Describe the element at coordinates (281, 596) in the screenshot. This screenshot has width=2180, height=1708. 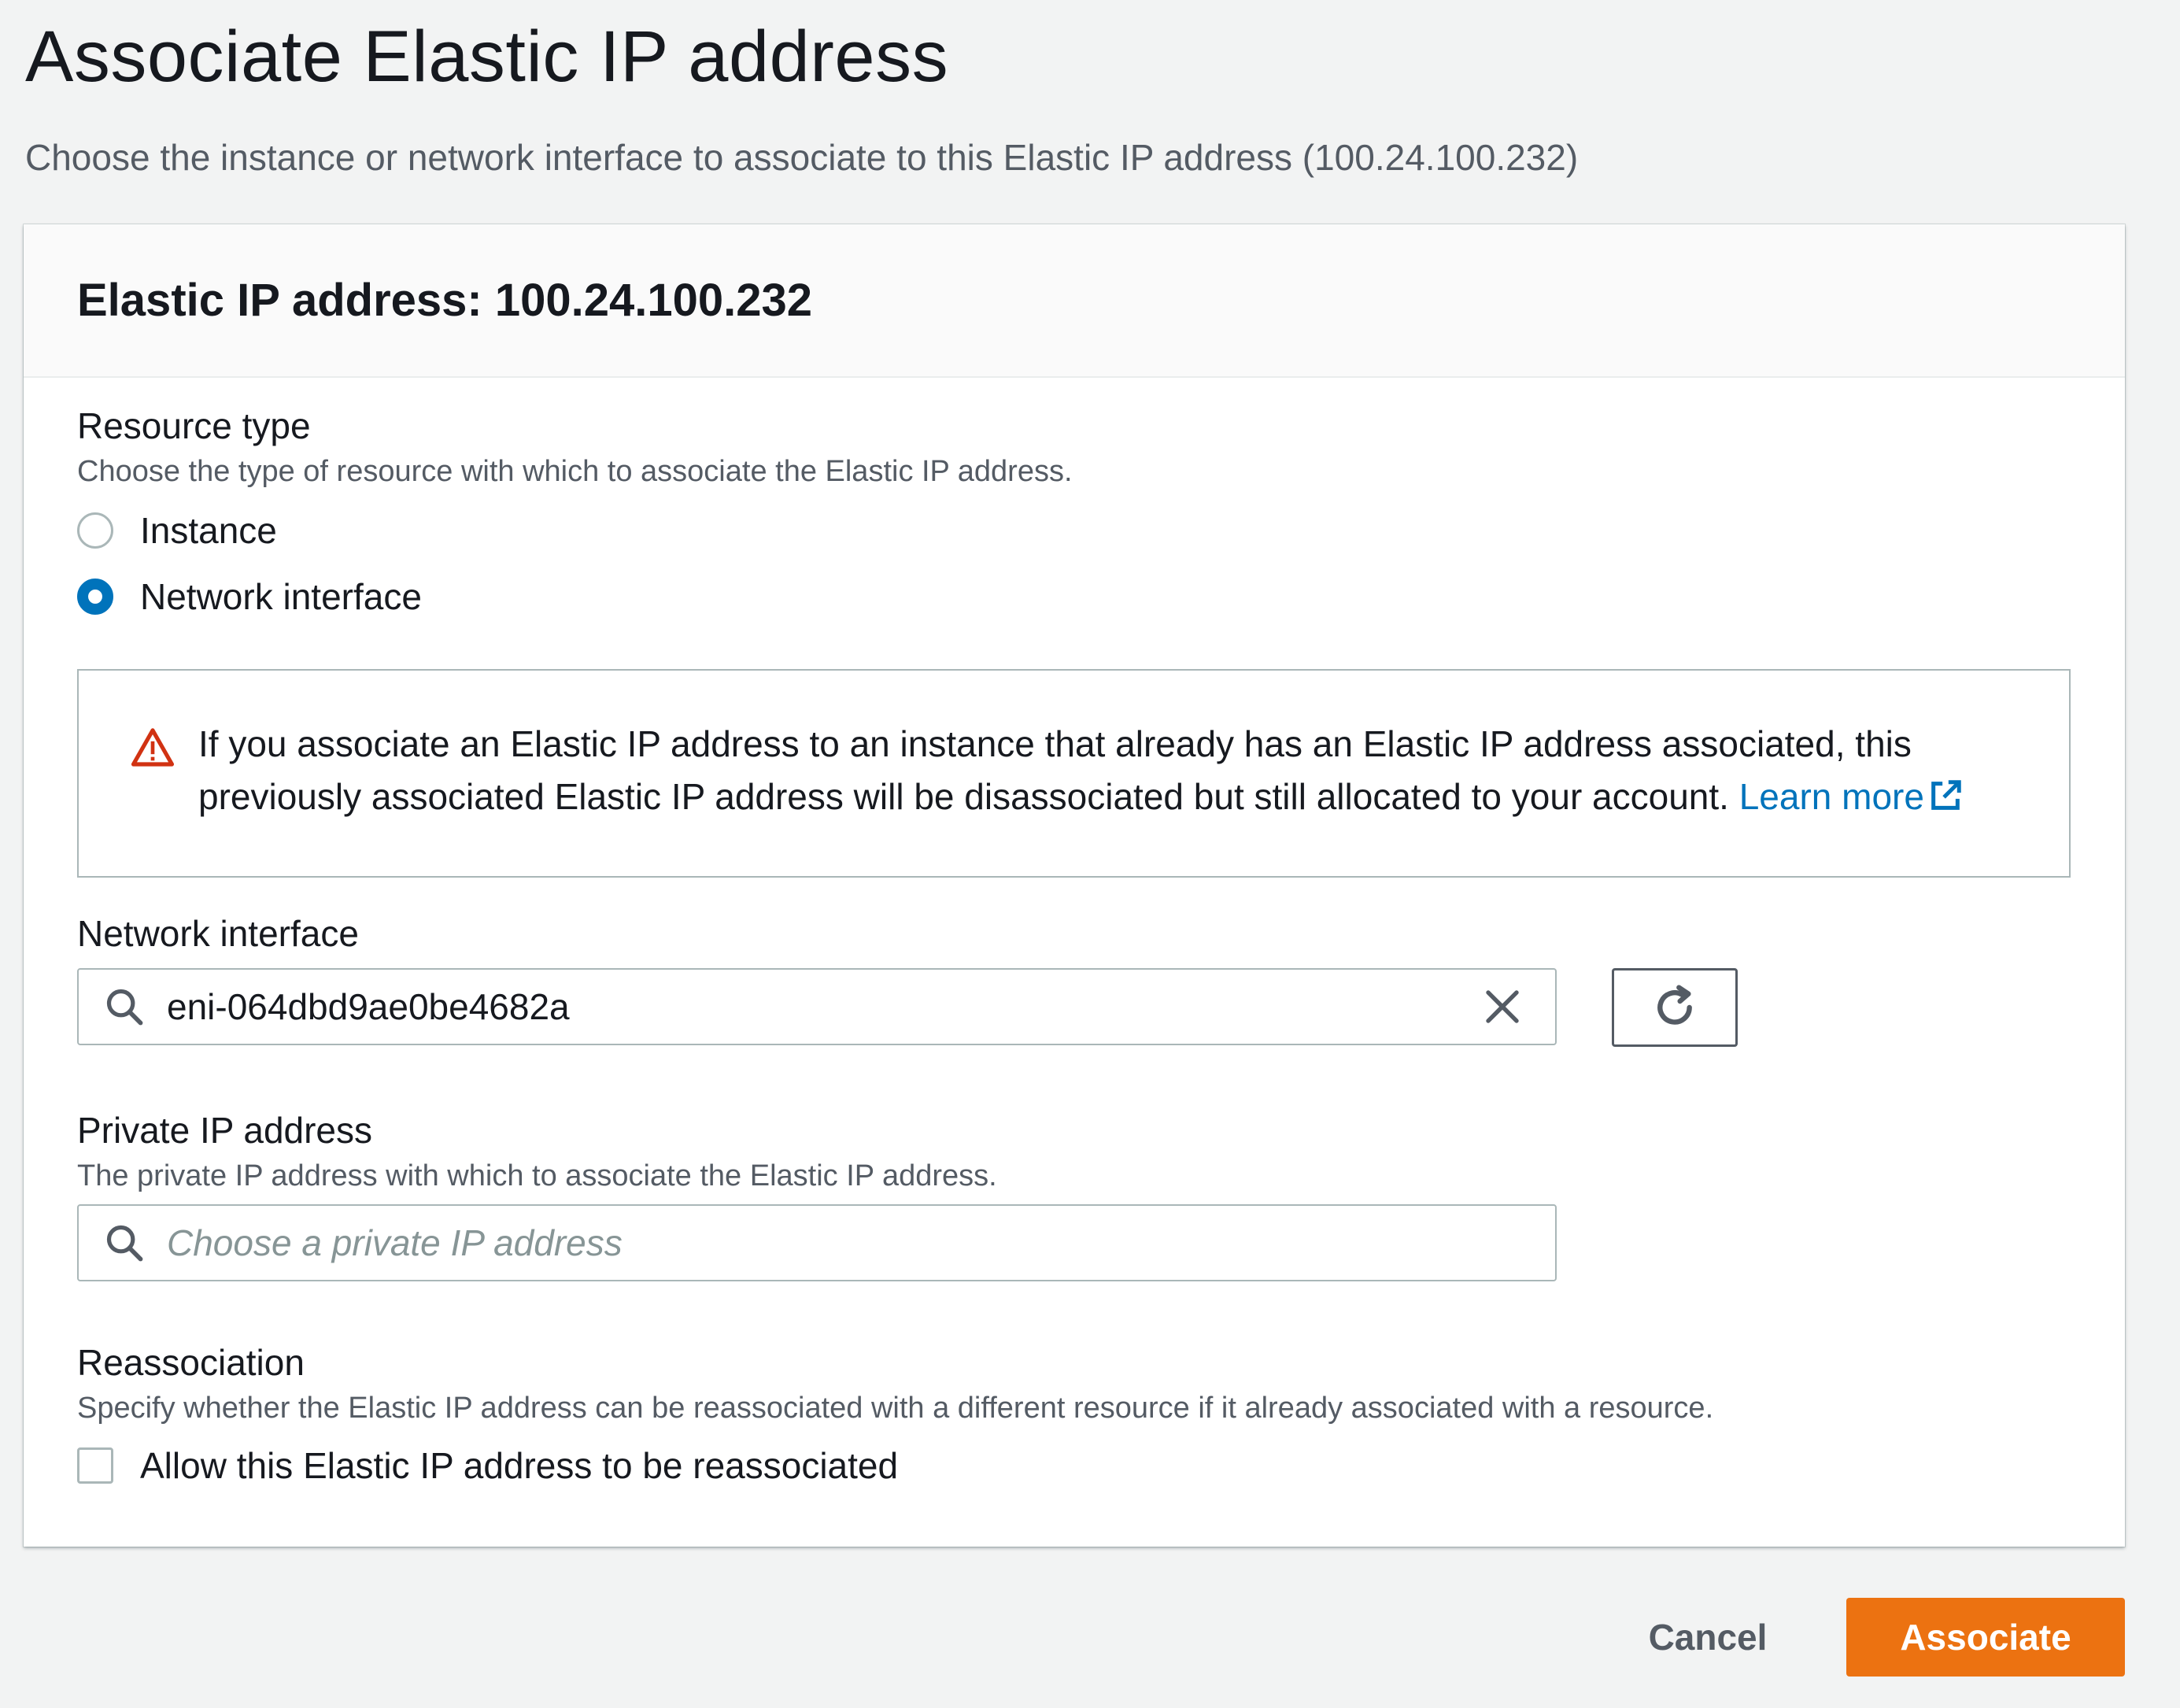
I see `radio-network-interface-label: Network interface` at that location.